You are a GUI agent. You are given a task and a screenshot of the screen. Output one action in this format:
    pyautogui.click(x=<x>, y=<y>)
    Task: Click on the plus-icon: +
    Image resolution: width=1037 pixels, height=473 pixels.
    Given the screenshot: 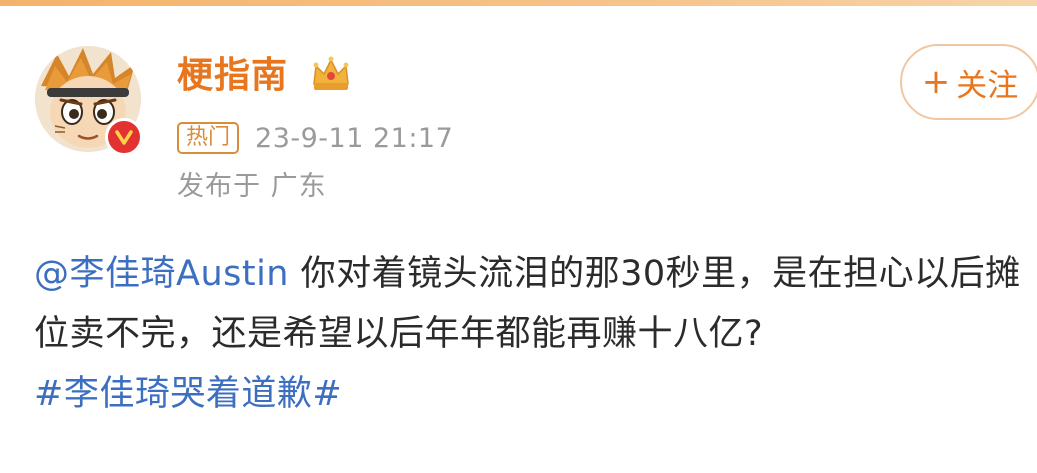 What is the action you would take?
    pyautogui.click(x=936, y=82)
    